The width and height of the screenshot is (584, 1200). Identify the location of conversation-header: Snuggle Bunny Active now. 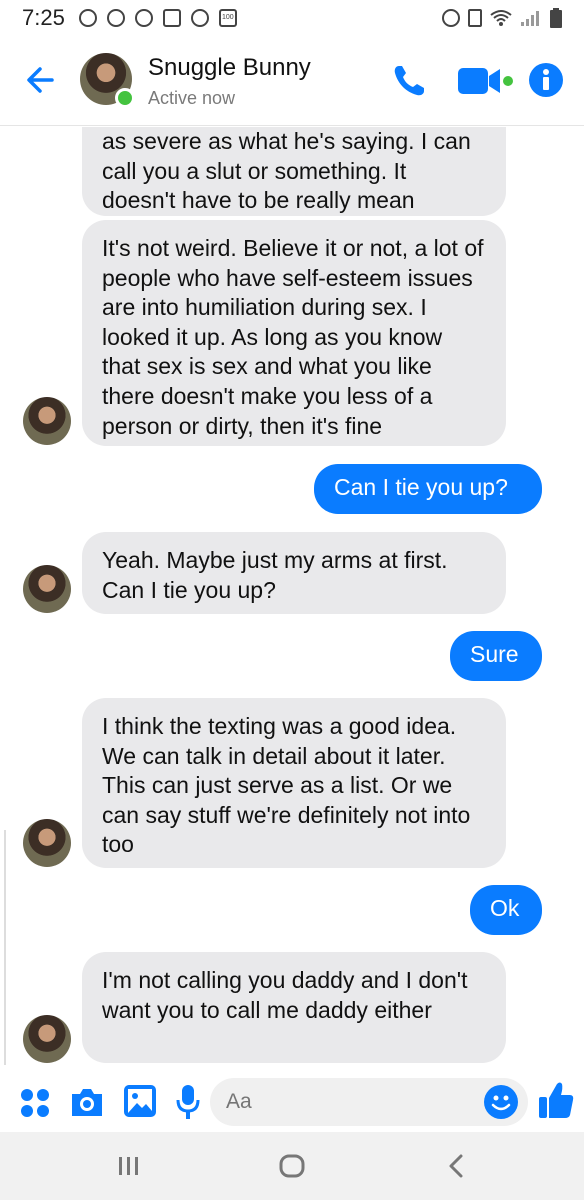
(292, 81).